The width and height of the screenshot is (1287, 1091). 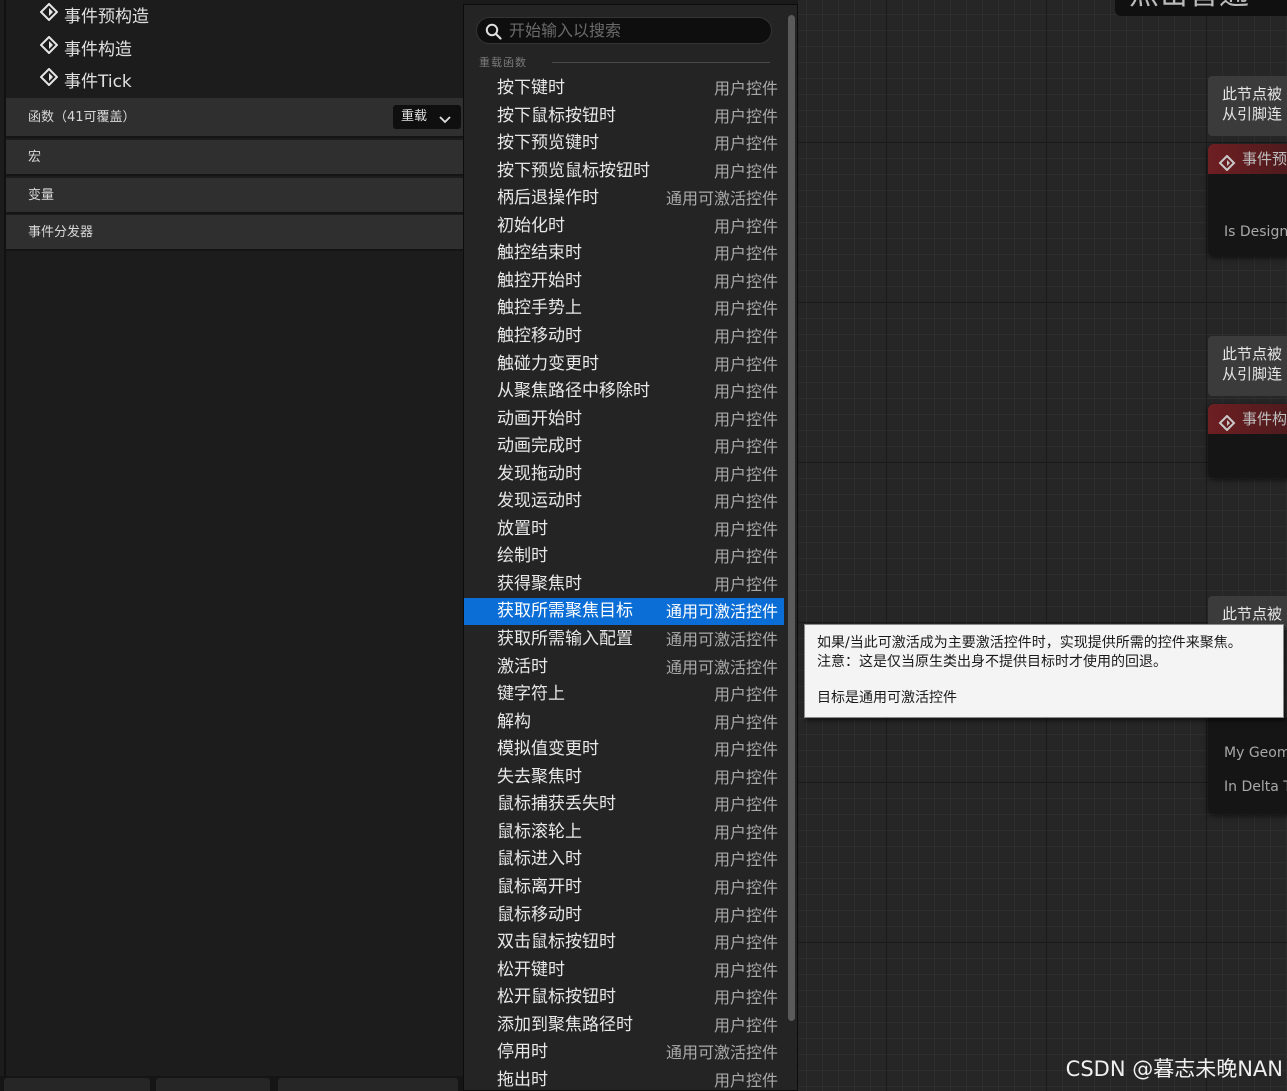 I want to click on event-diamond-icon, so click(x=49, y=14).